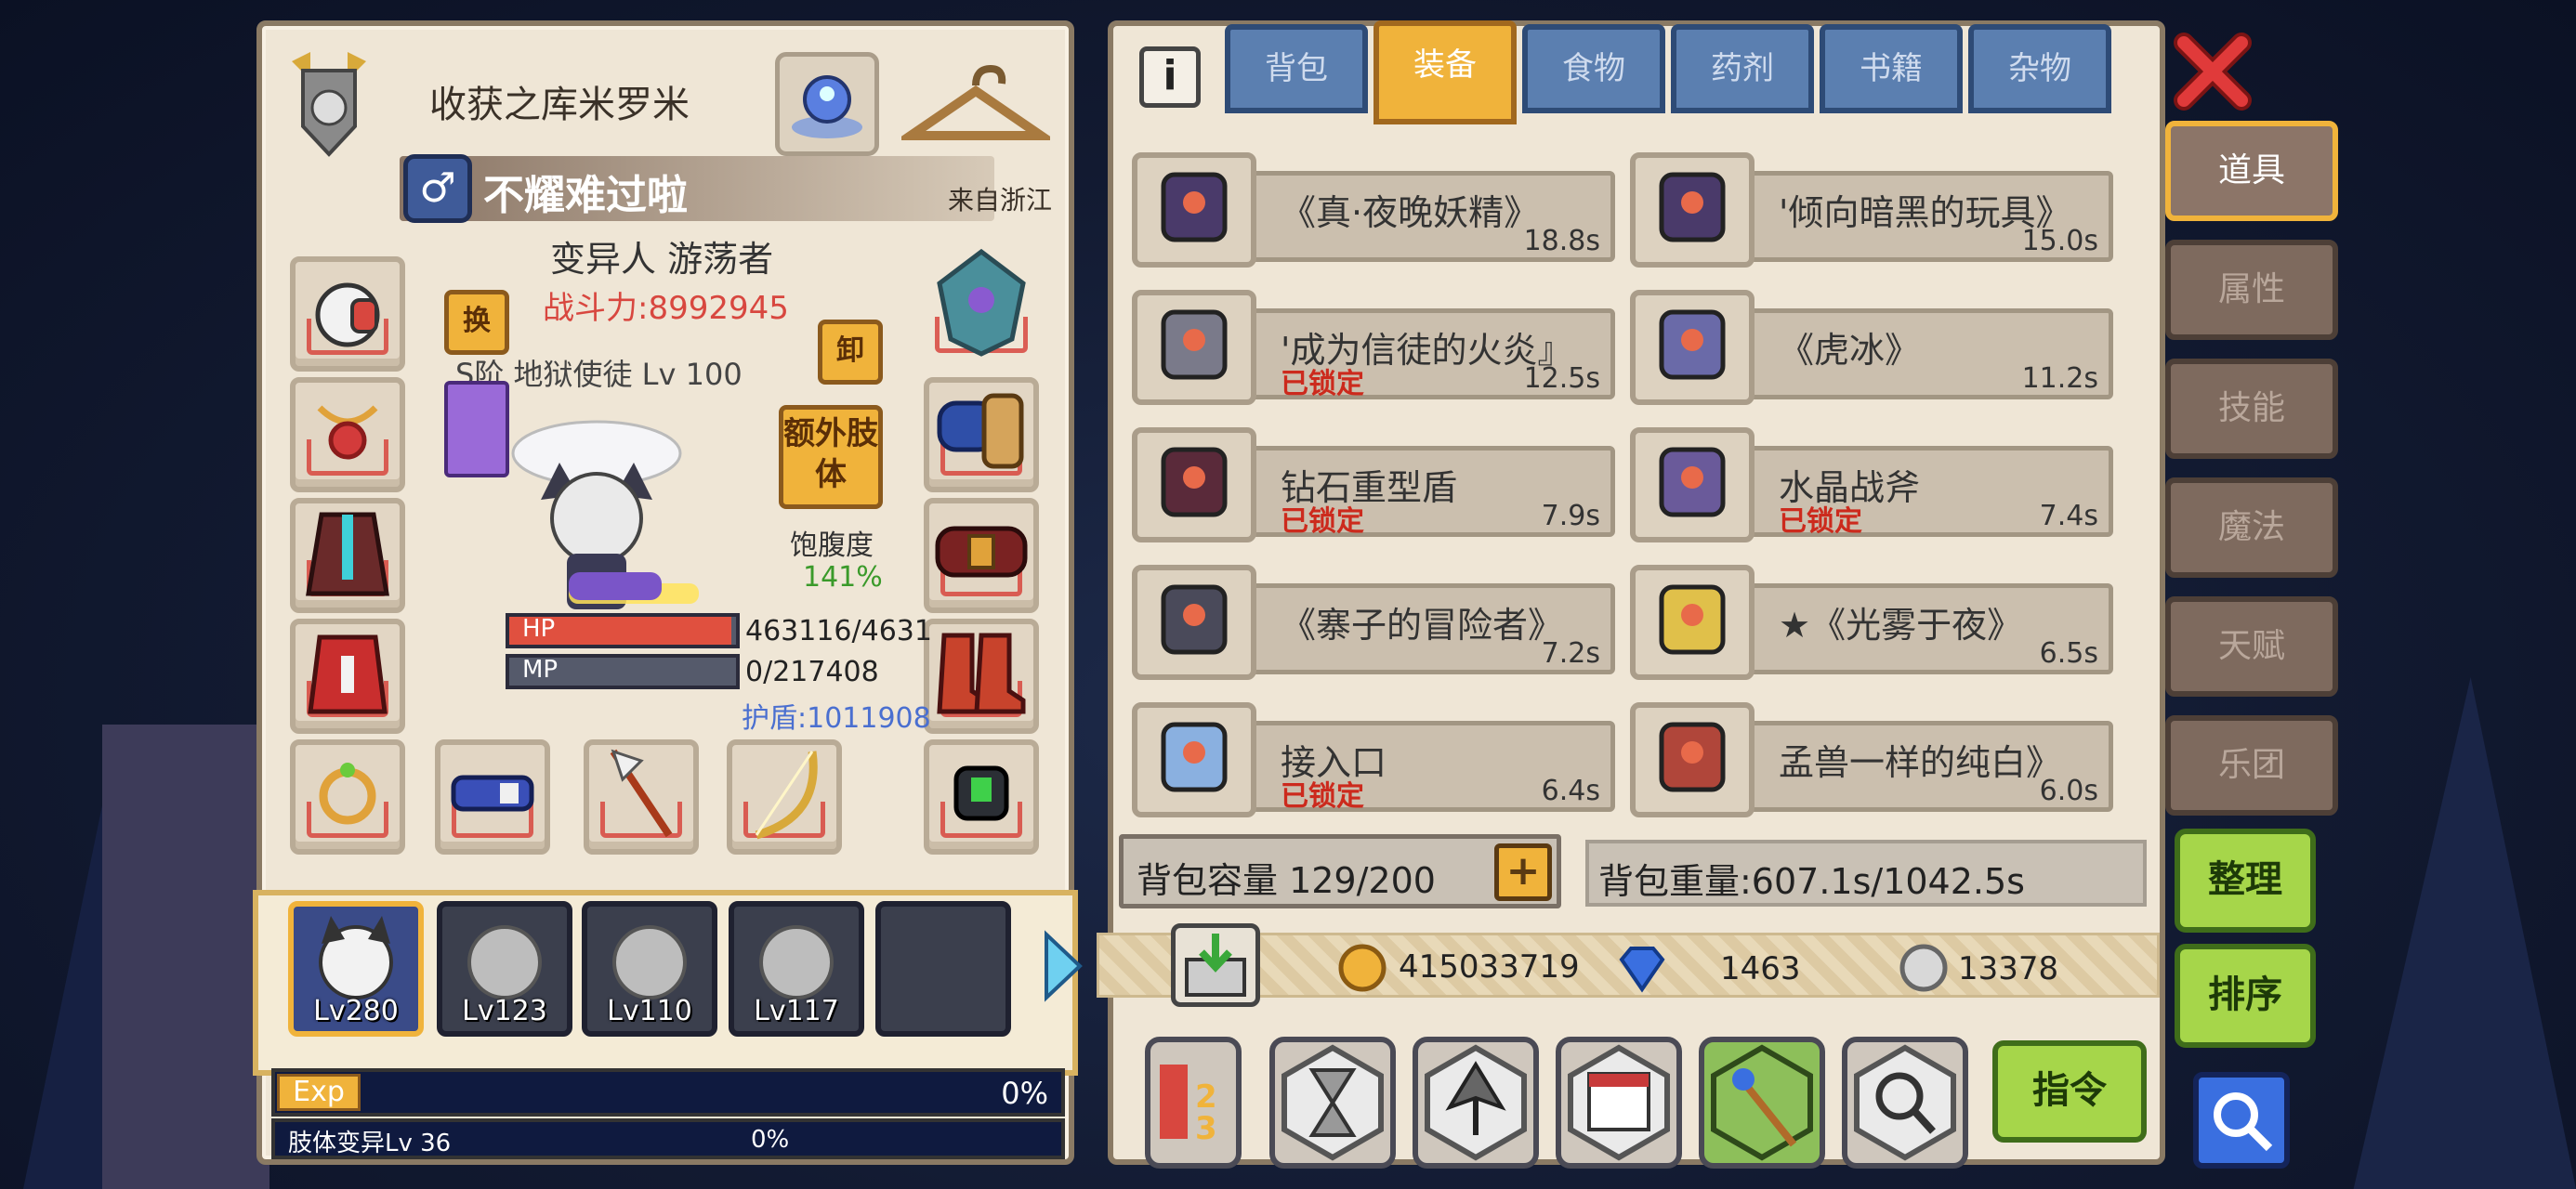 Image resolution: width=2576 pixels, height=1189 pixels. Describe the element at coordinates (2068, 654) in the screenshot. I see `item-weight: 6.5s` at that location.